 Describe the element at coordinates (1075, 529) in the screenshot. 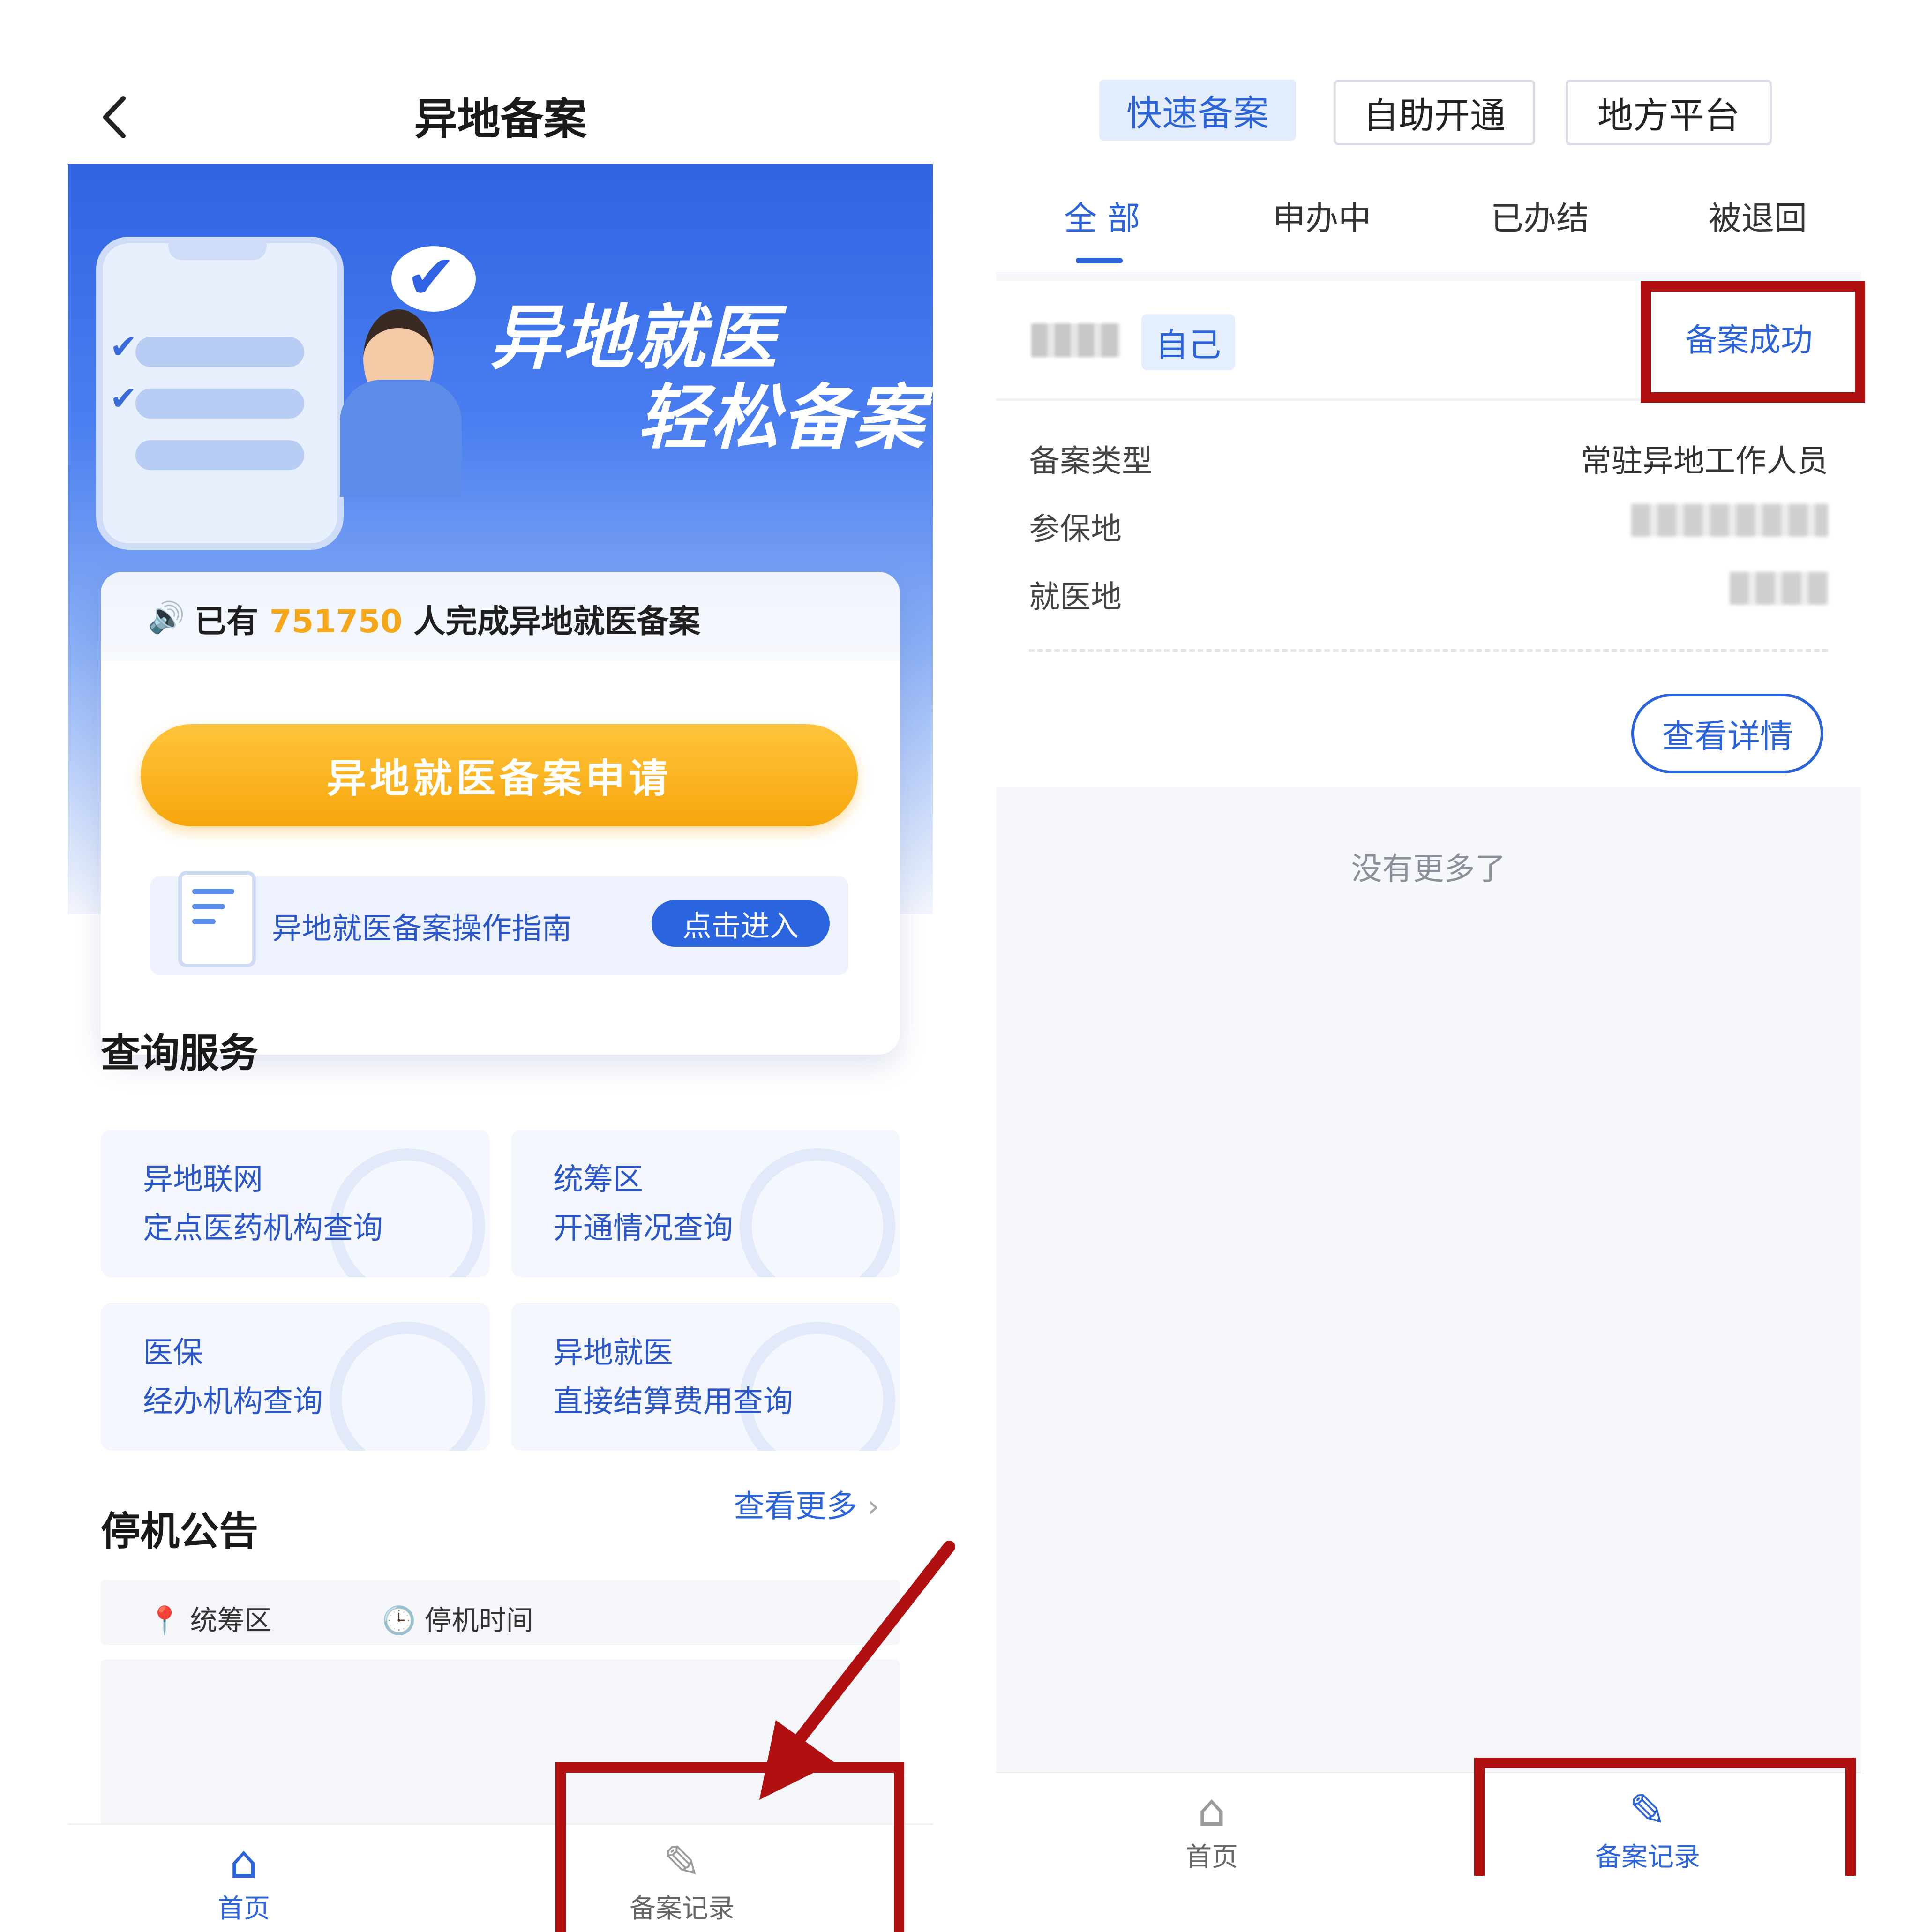

I see `field-label-insured-place: 参保地` at that location.